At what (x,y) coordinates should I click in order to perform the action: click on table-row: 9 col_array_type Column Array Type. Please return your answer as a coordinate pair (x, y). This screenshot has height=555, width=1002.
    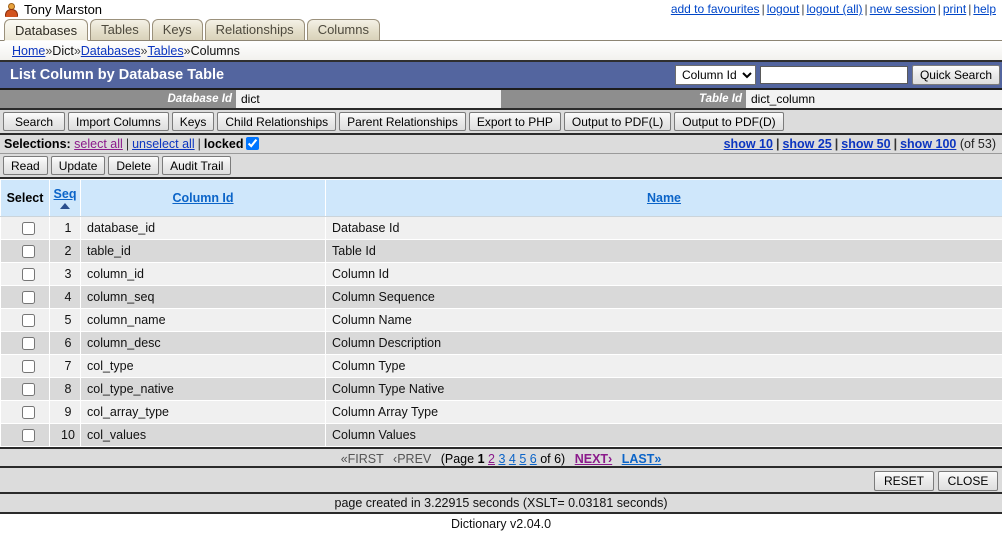
    Looking at the image, I should click on (501, 412).